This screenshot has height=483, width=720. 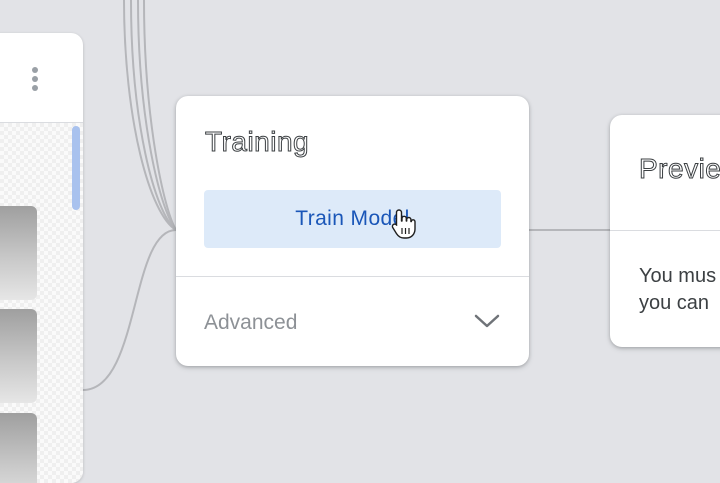 I want to click on card-divider, so click(x=665, y=230).